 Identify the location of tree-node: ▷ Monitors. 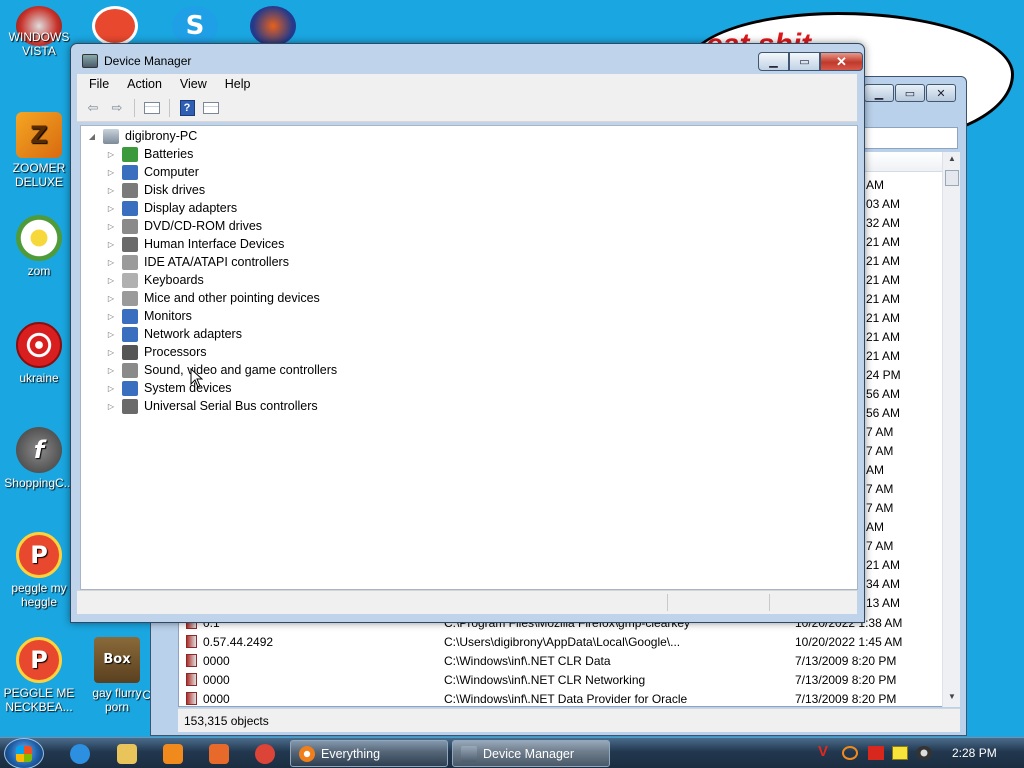
(148, 316).